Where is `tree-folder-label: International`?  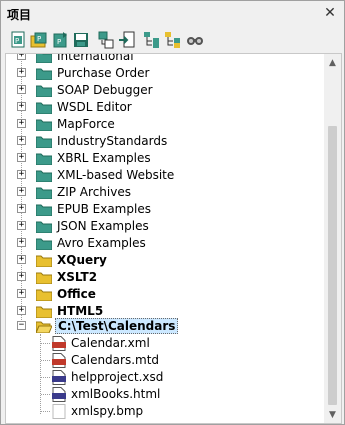
tree-folder-label: International is located at coordinates (95, 58).